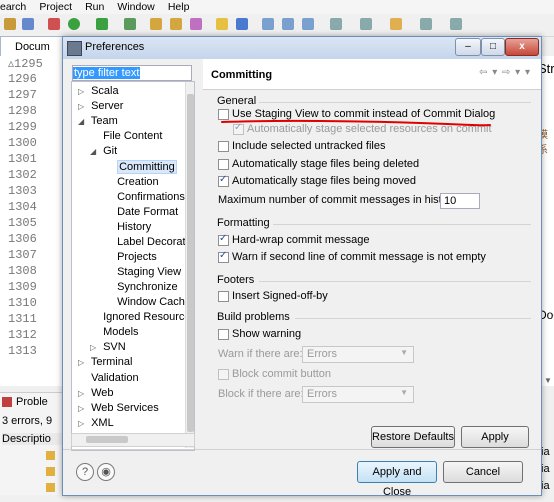 Image resolution: width=554 pixels, height=502 pixels. Describe the element at coordinates (135, 7) in the screenshot. I see `menu-window: Window` at that location.